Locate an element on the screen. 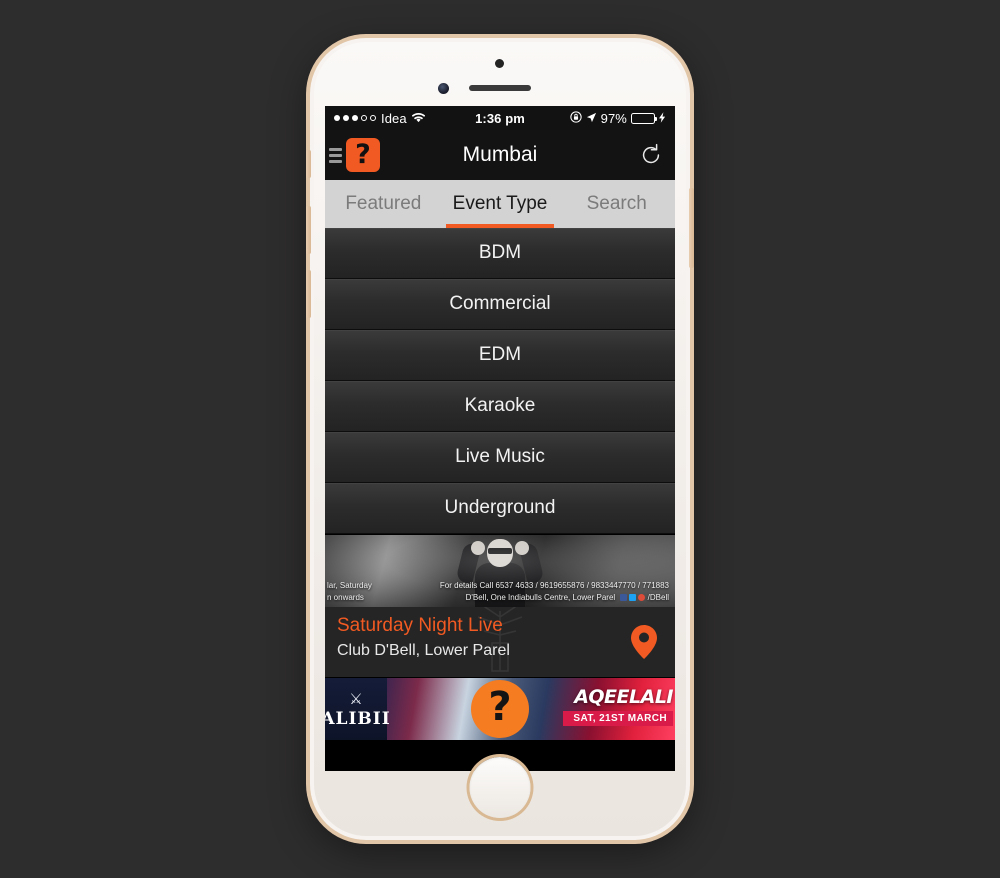  google-plus-icon is located at coordinates (642, 597).